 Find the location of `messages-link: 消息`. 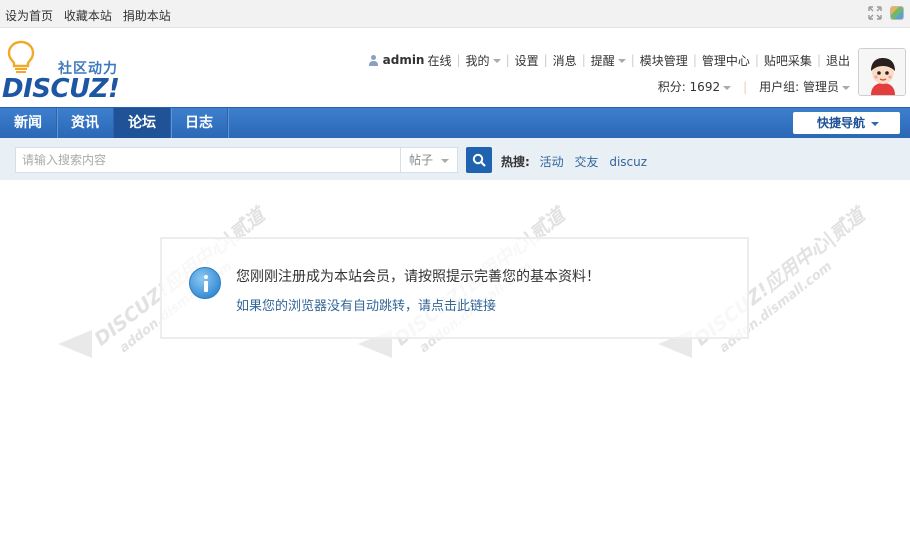

messages-link: 消息 is located at coordinates (565, 60).